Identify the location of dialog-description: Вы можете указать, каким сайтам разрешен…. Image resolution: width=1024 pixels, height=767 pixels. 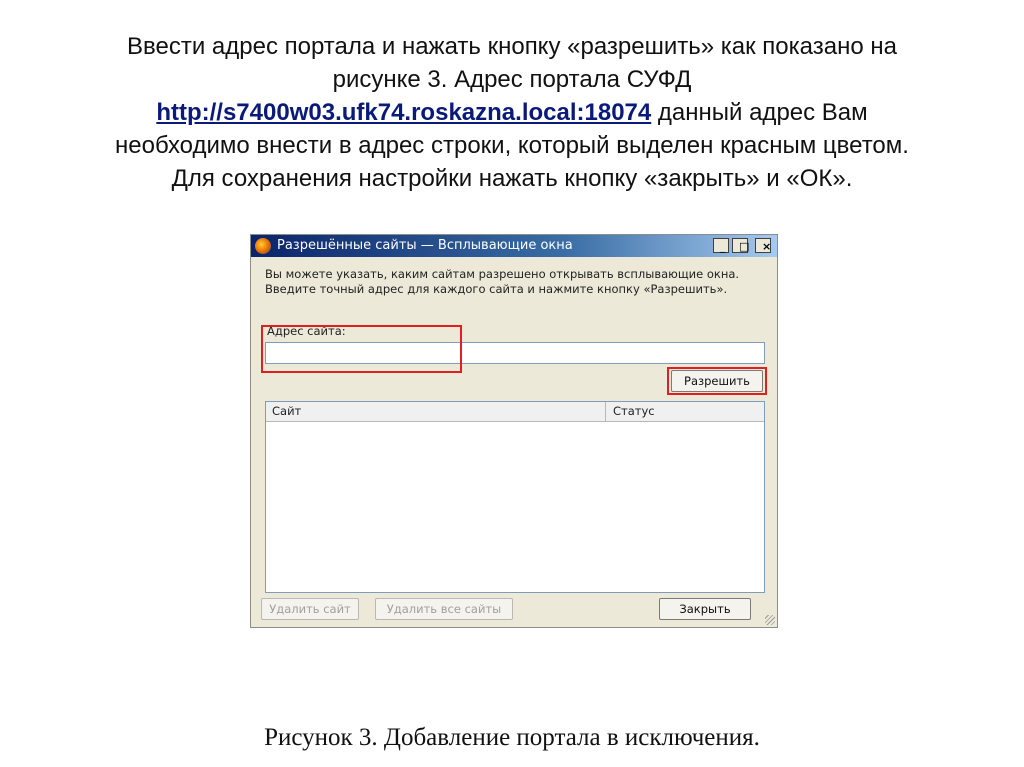
(502, 281).